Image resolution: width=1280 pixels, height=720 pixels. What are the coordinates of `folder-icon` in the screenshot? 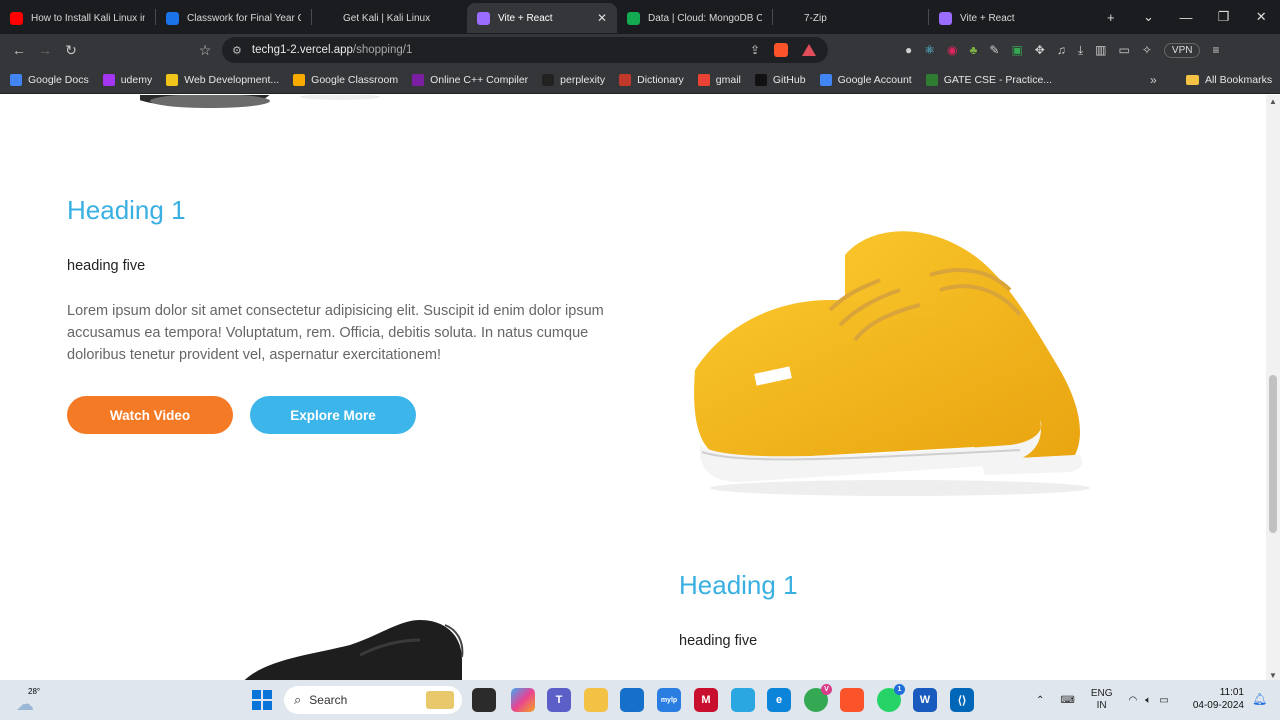 It's located at (1192, 79).